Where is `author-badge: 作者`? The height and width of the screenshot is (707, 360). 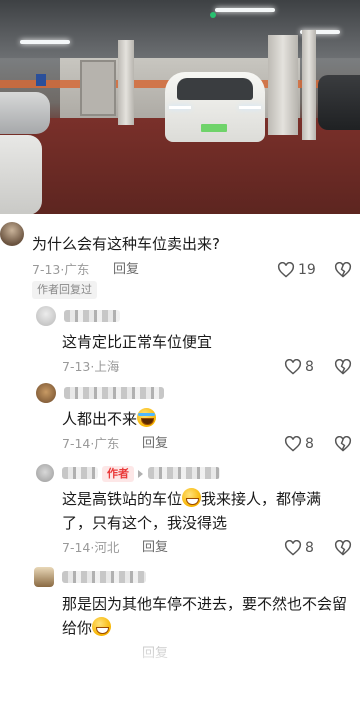
author-badge: 作者 is located at coordinates (118, 474).